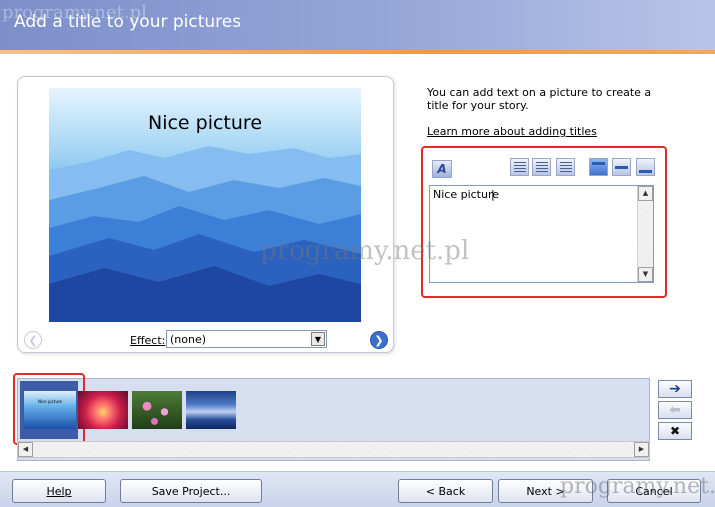 The width and height of the screenshot is (715, 507). I want to click on title-editor-highlight: A Nice picture | ▲ ▼, so click(544, 222).